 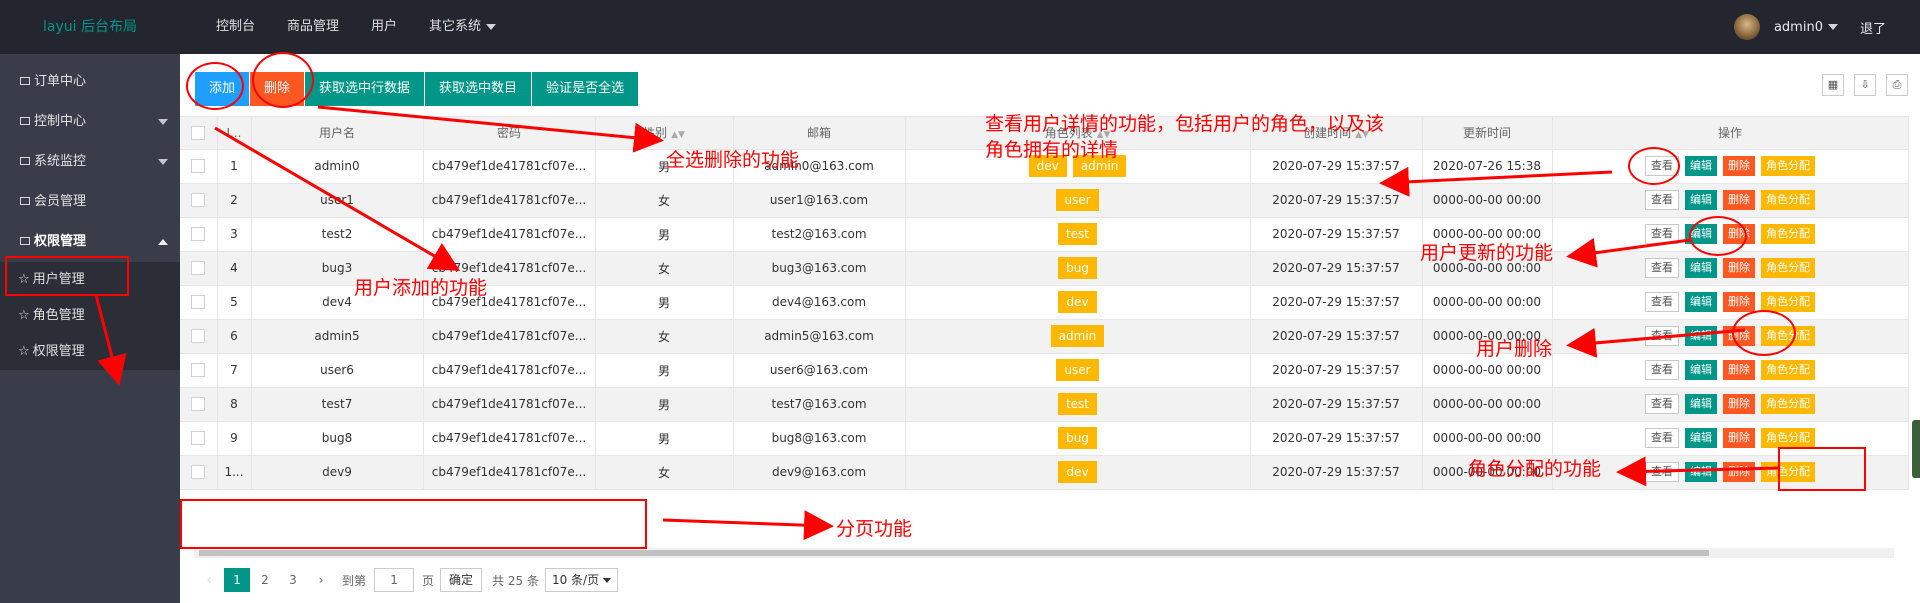 What do you see at coordinates (313, 27) in the screenshot?
I see `nav-products: 商品管理` at bounding box center [313, 27].